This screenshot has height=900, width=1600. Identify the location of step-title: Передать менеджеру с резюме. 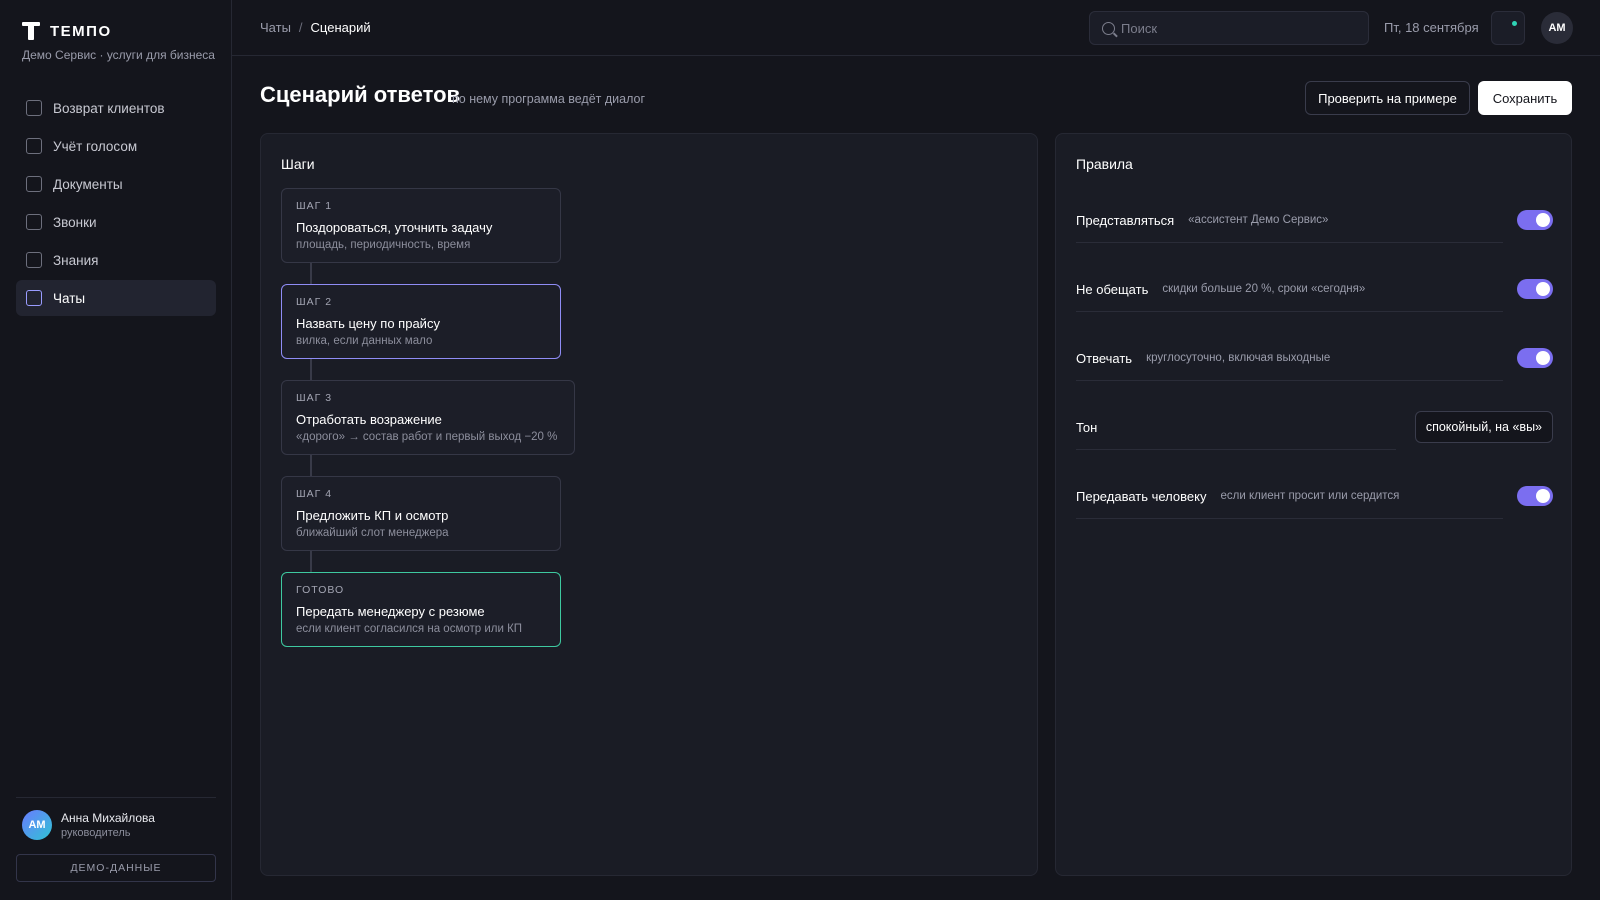
(390, 611).